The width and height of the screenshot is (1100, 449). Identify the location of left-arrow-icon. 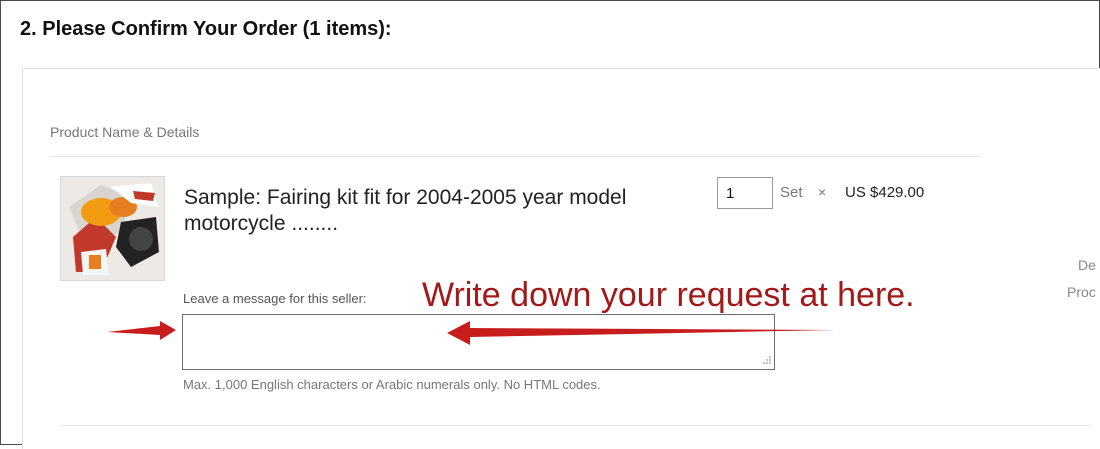
(141, 330).